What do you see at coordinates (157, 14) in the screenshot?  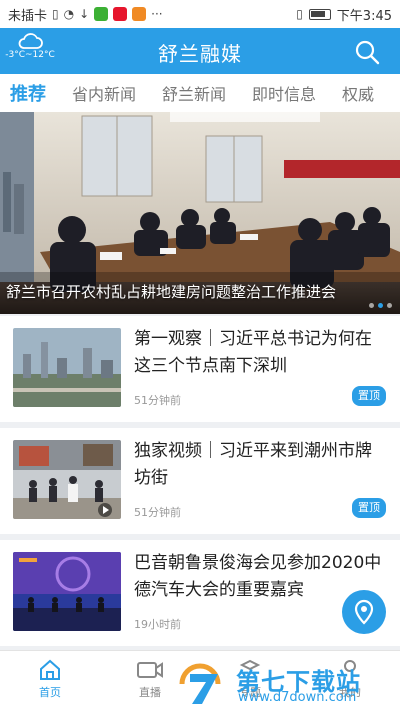 I see `more-notifications: ···` at bounding box center [157, 14].